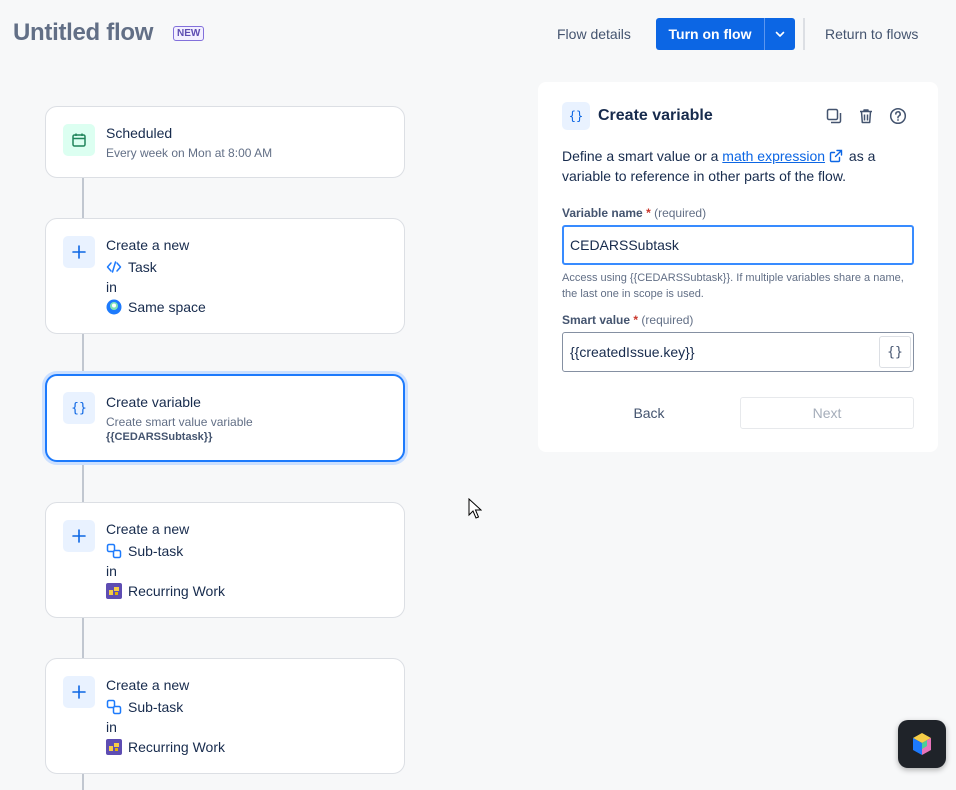 The height and width of the screenshot is (790, 956). I want to click on assistant-logo-icon, so click(922, 744).